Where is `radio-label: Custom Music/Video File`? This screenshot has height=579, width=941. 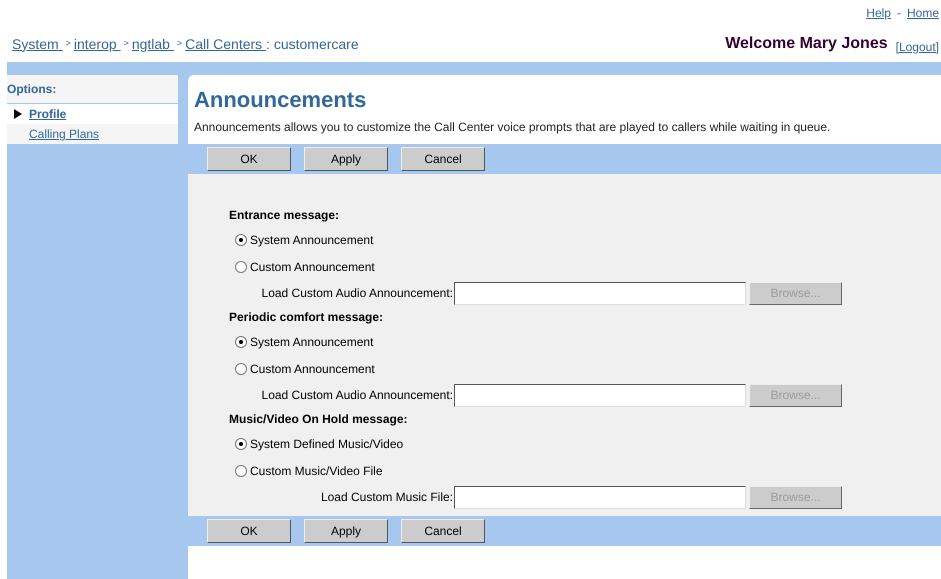 radio-label: Custom Music/Video File is located at coordinates (316, 471).